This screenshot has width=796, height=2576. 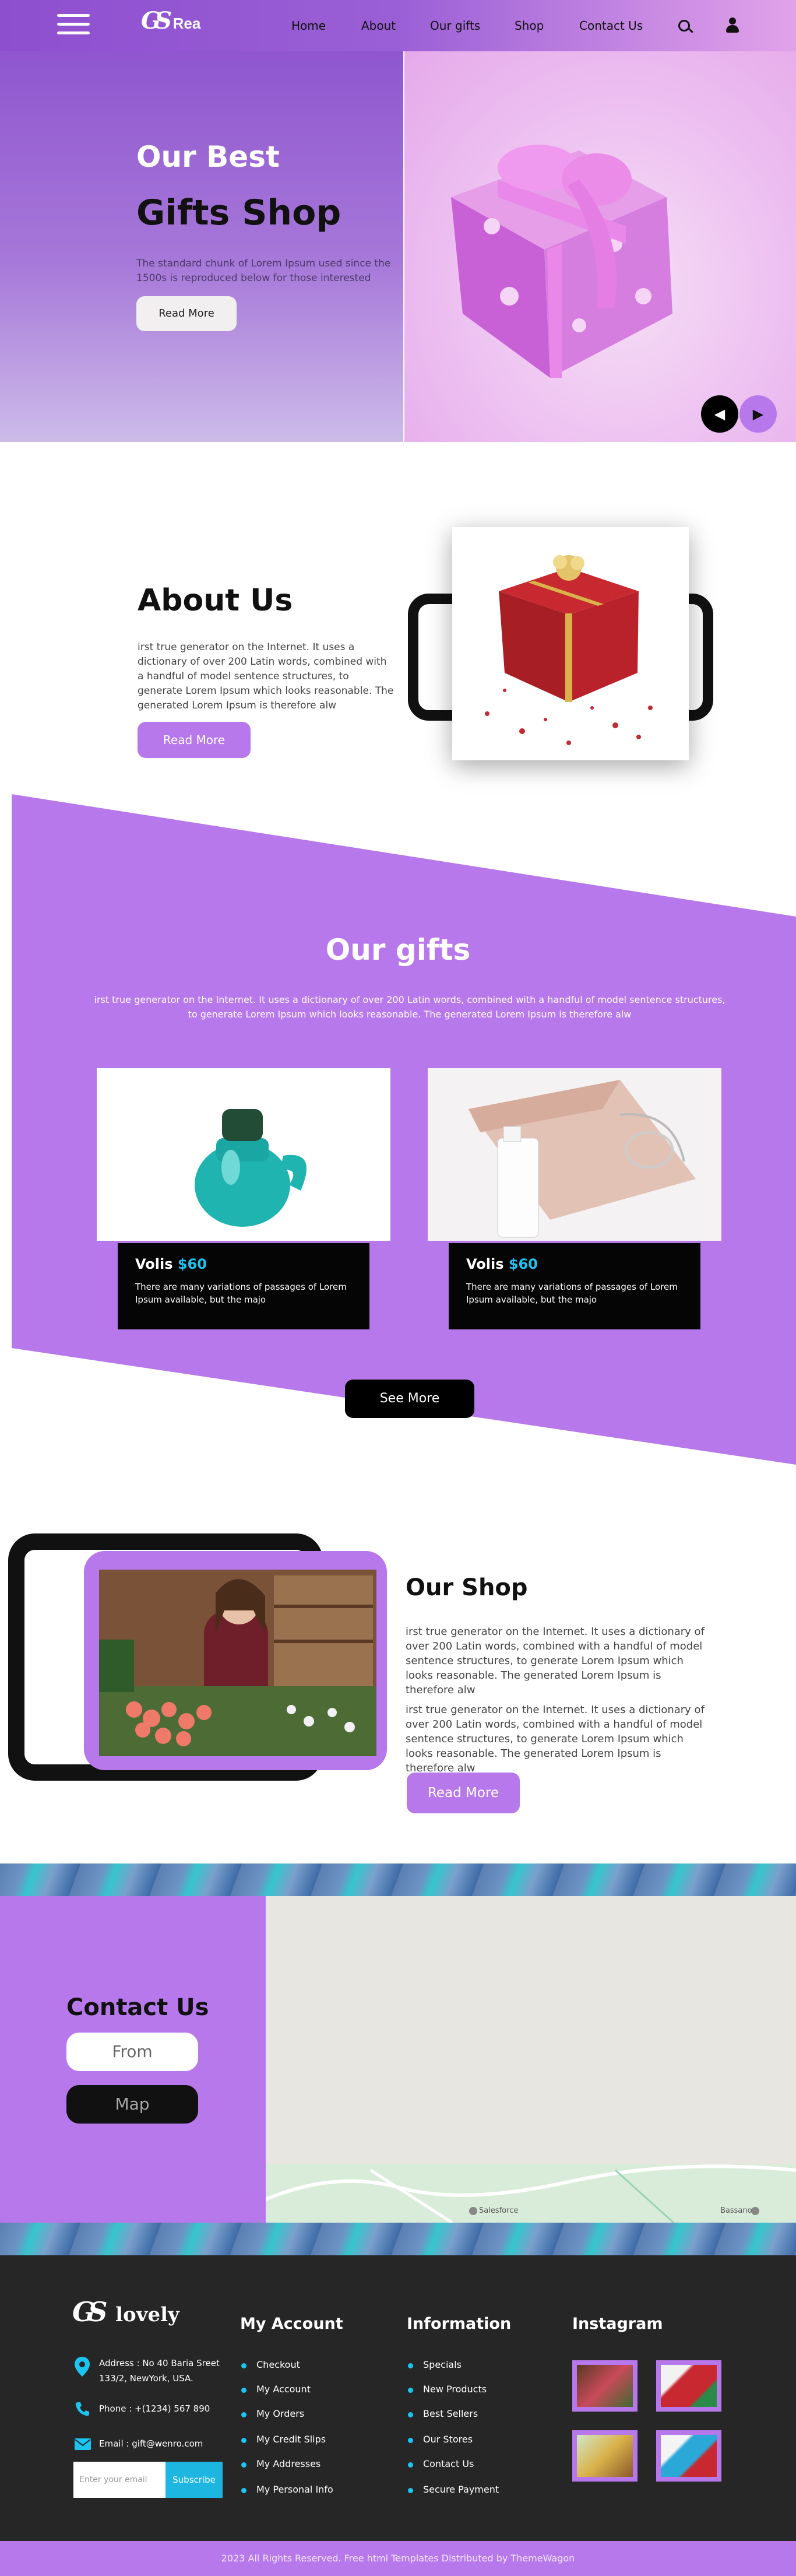 What do you see at coordinates (467, 1587) in the screenshot?
I see `shop-title: Our Shop` at bounding box center [467, 1587].